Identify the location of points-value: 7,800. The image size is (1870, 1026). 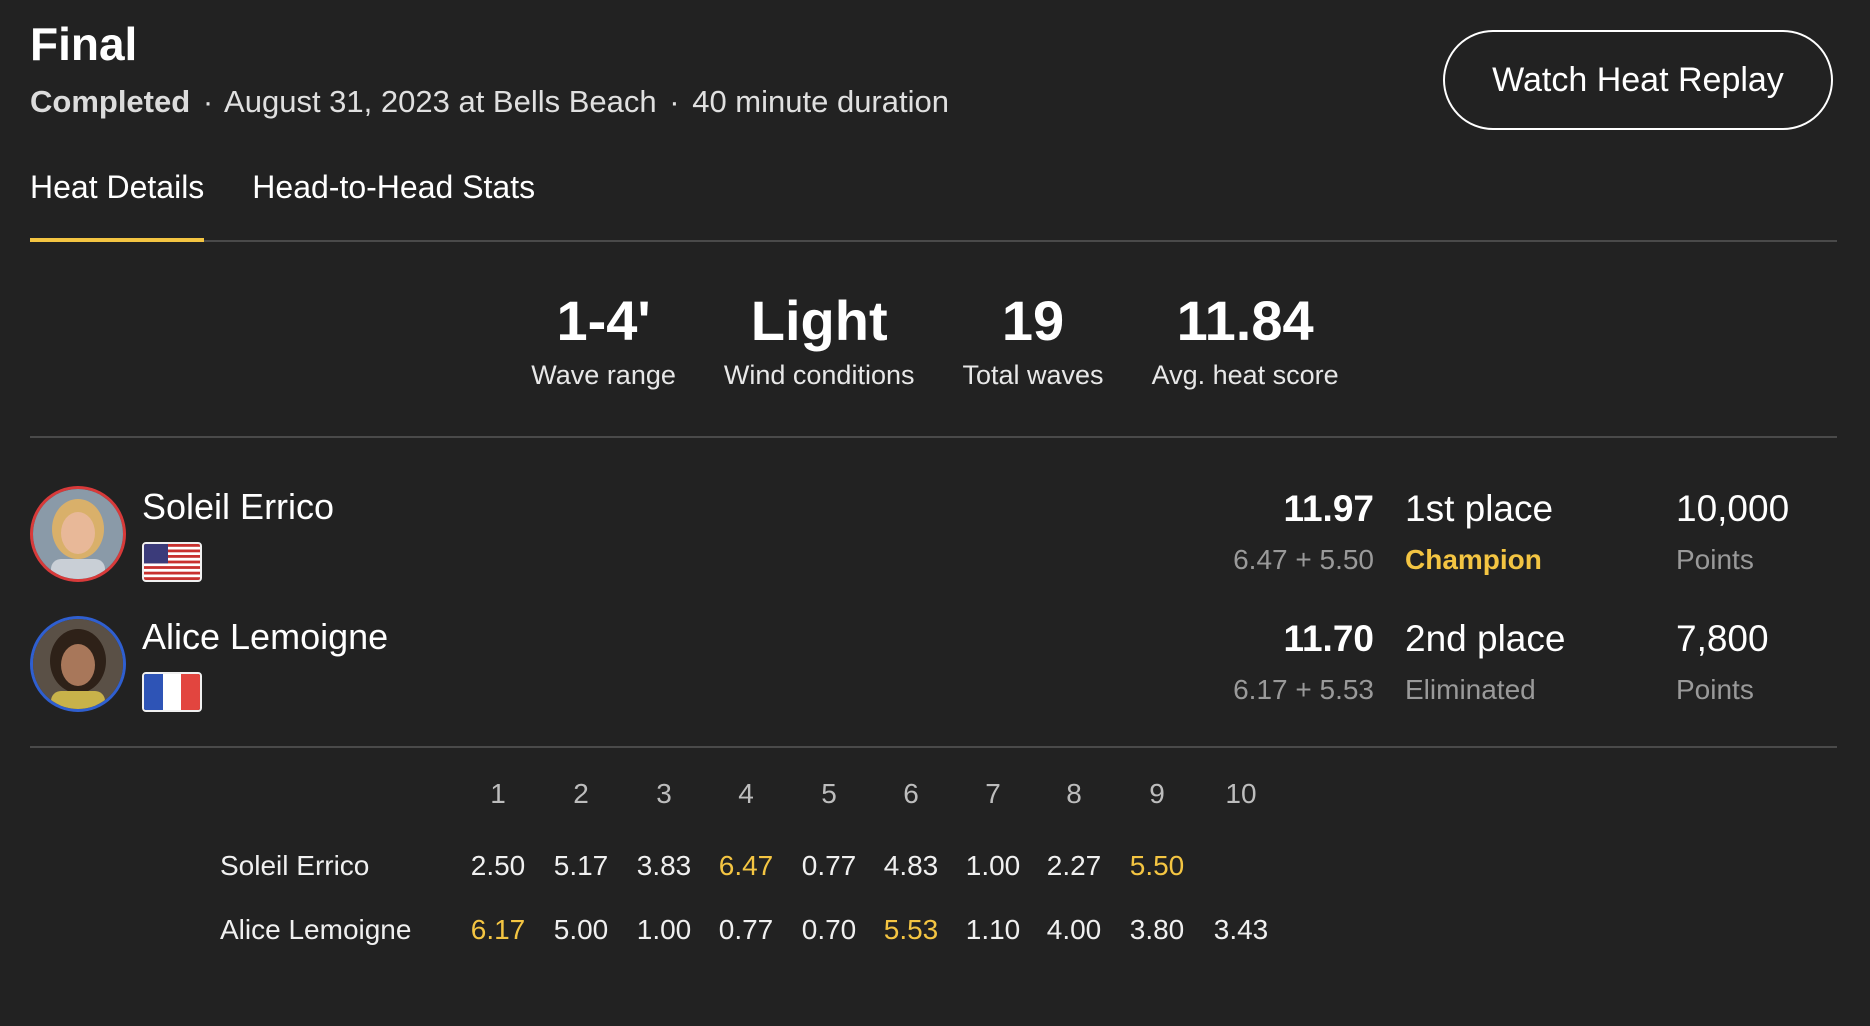
(1722, 638).